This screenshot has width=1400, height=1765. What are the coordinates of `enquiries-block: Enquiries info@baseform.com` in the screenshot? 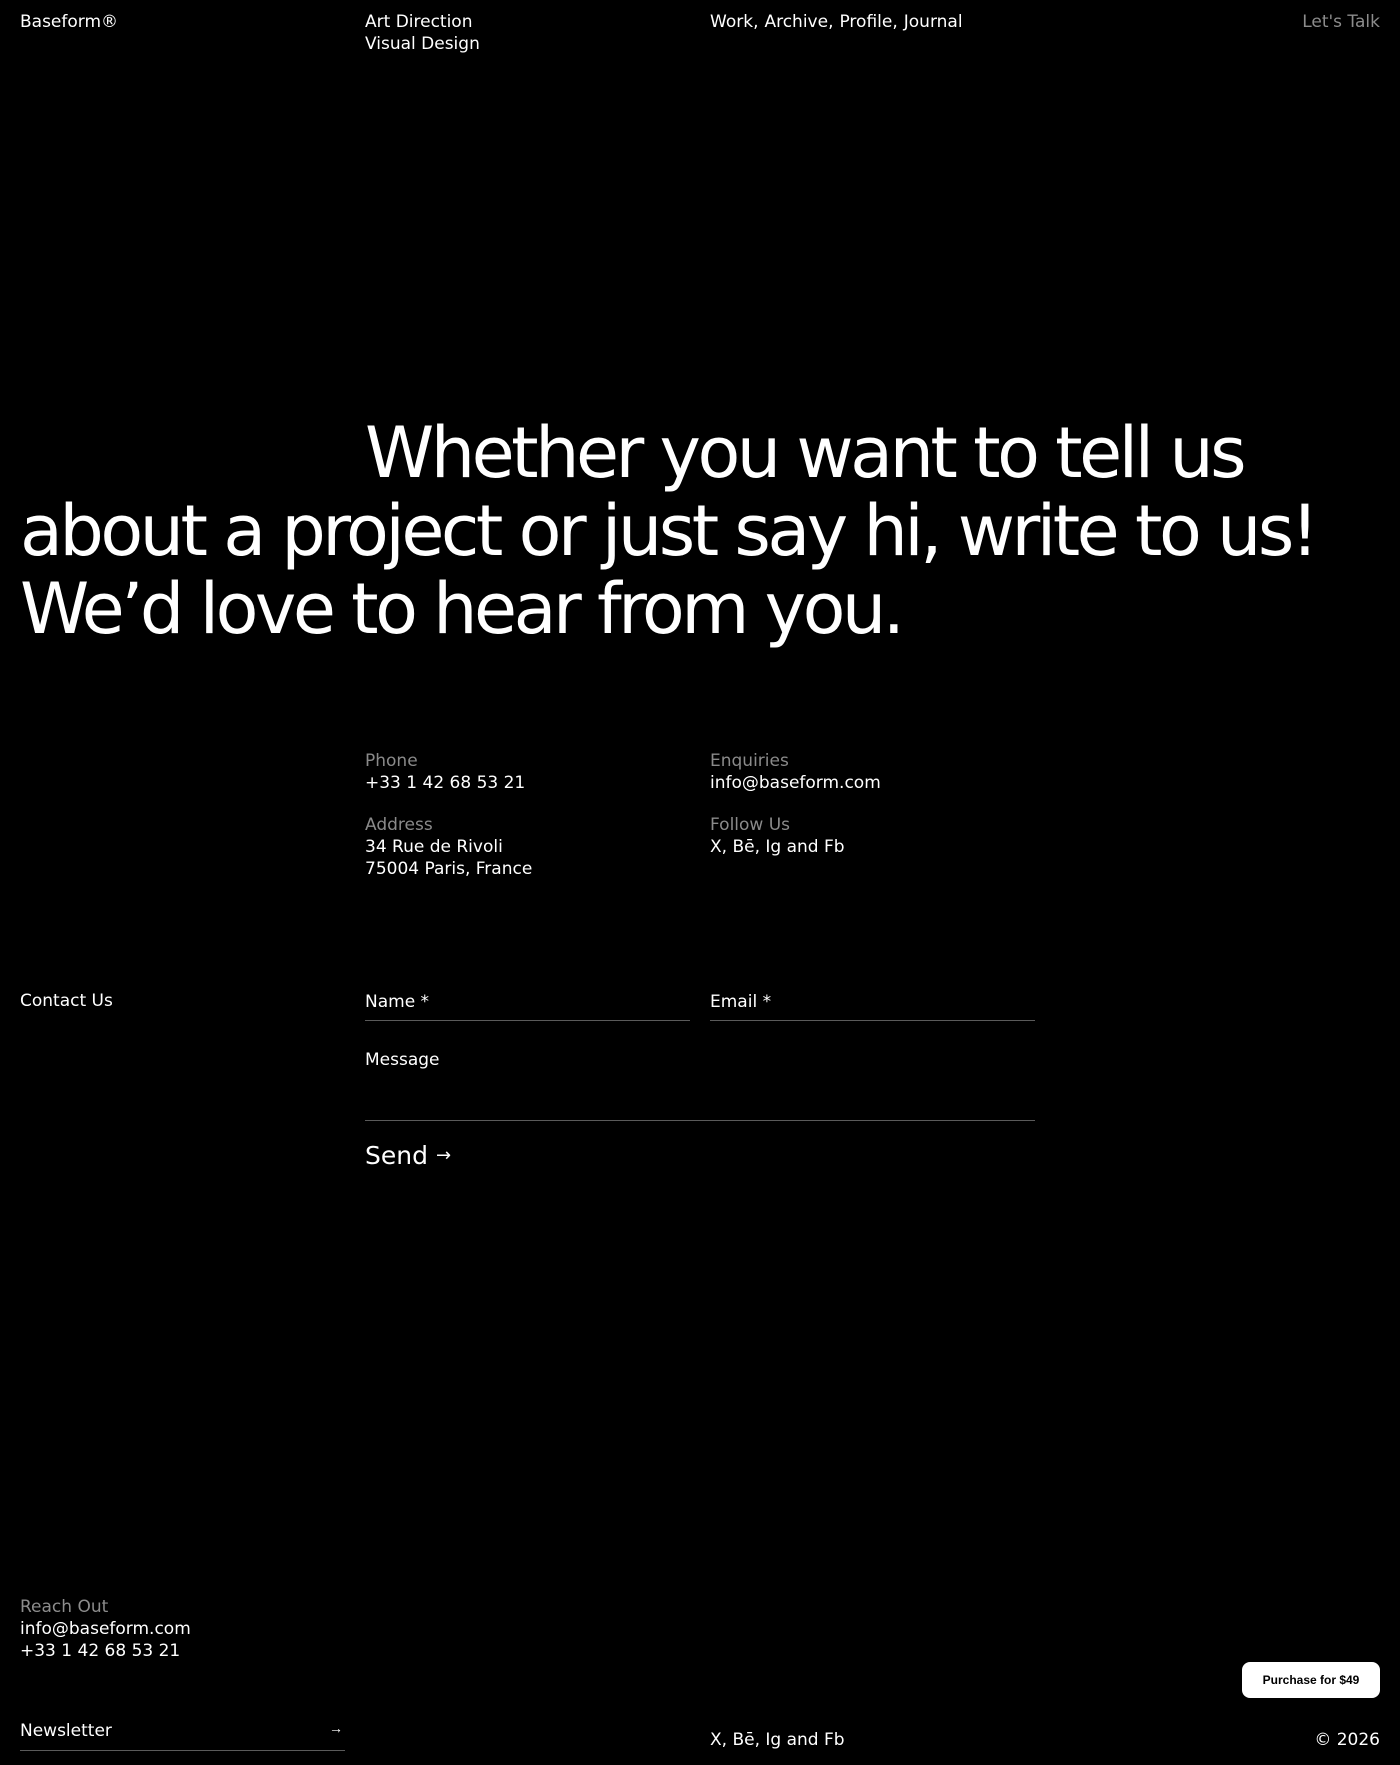 It's located at (875, 772).